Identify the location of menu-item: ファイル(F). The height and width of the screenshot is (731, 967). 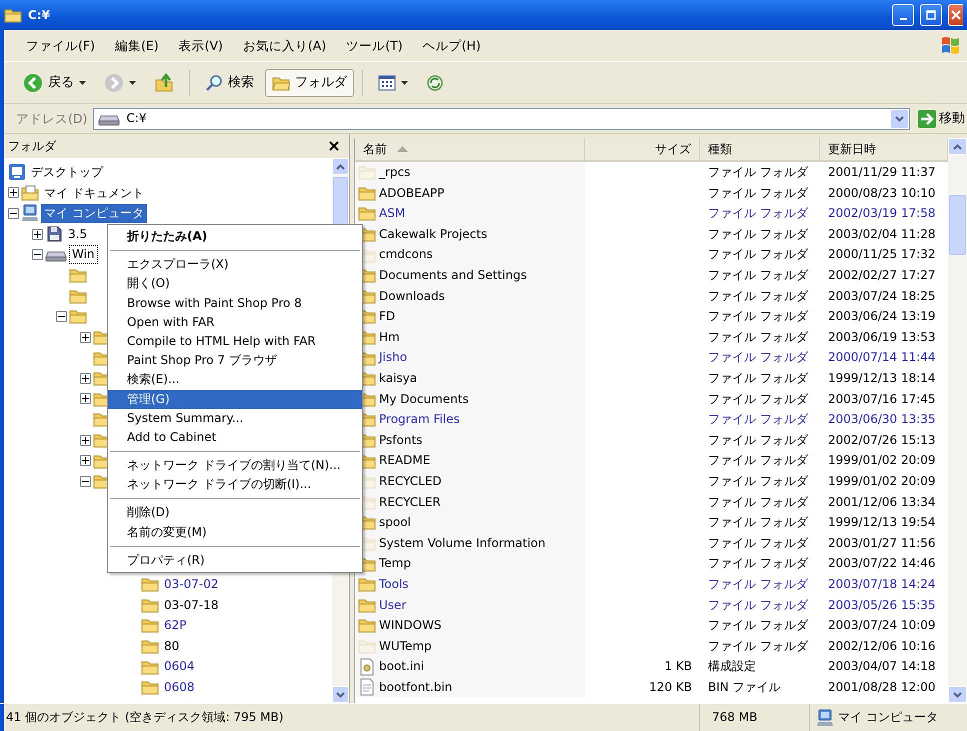
(60, 45).